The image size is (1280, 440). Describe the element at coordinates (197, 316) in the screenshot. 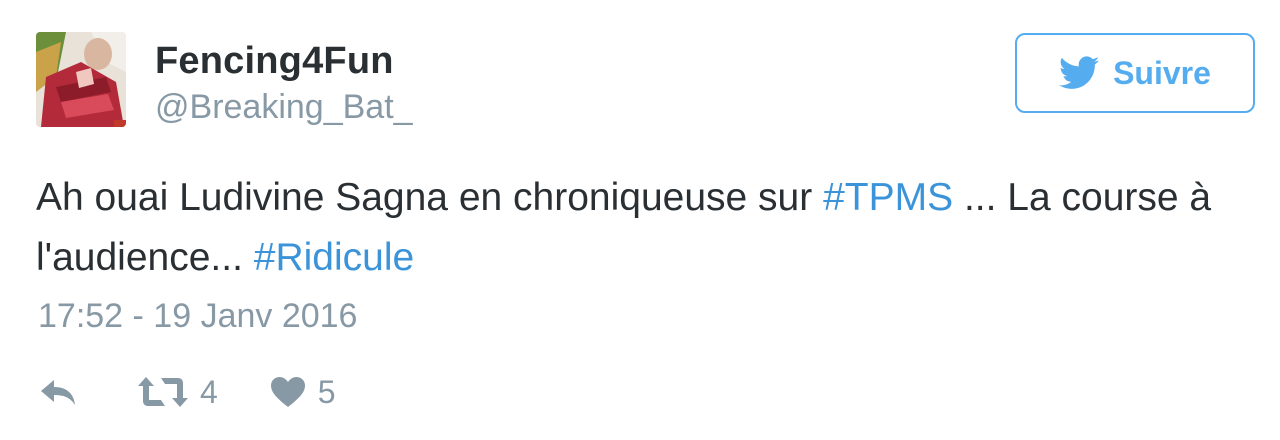

I see `tweet-timestamp: 17:52 - 19 Janv 2016` at that location.